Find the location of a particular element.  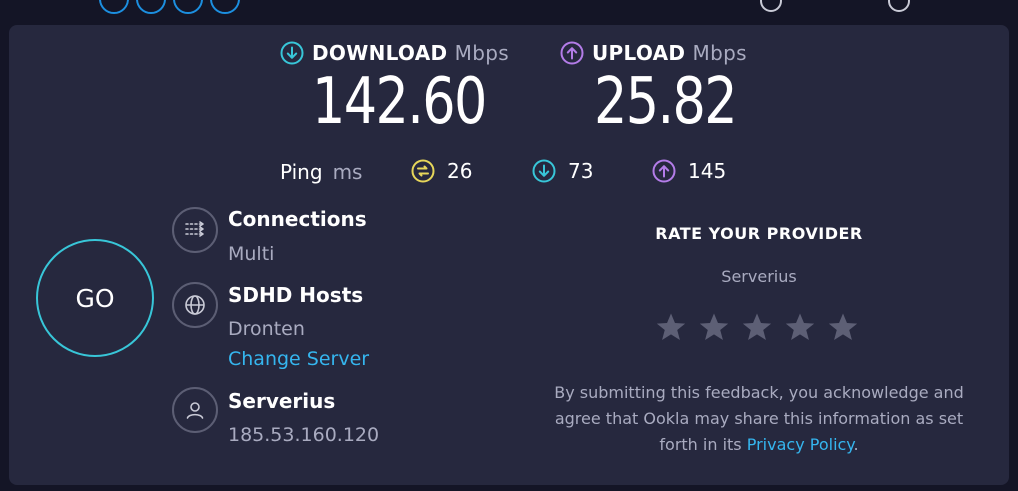

provider-ip: 185.53.160.120 is located at coordinates (304, 435).